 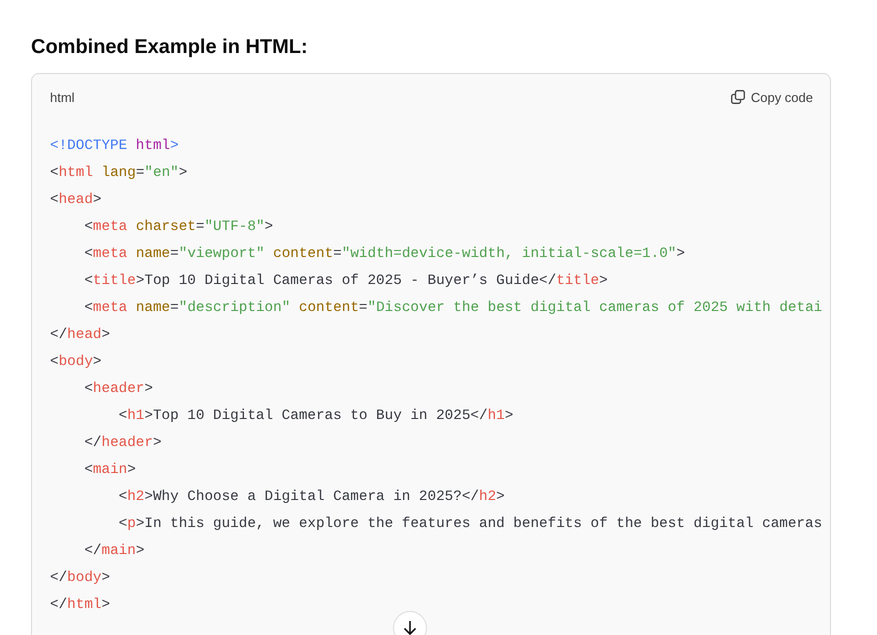 What do you see at coordinates (311, 497) in the screenshot?
I see `code-line: <h2>Why Choose a Digital Camera in 2025?</h2>` at bounding box center [311, 497].